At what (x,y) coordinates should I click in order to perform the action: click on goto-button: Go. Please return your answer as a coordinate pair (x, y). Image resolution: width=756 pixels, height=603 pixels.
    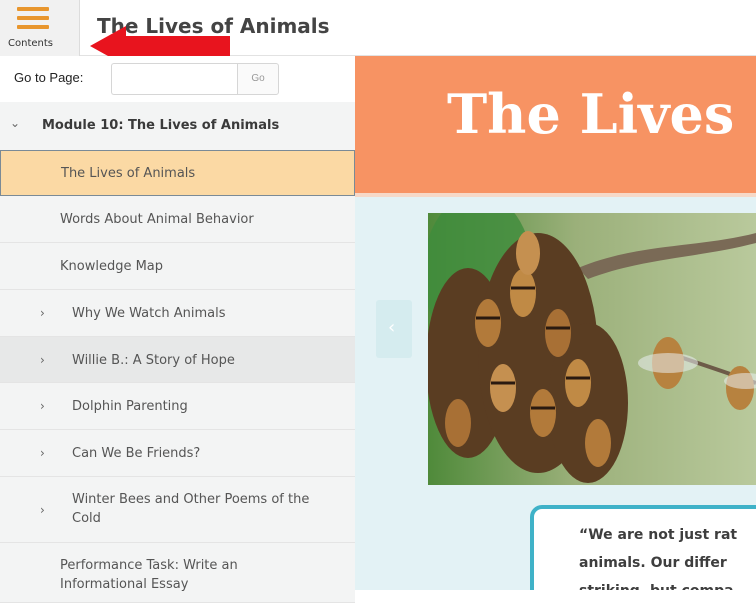
    Looking at the image, I should click on (258, 79).